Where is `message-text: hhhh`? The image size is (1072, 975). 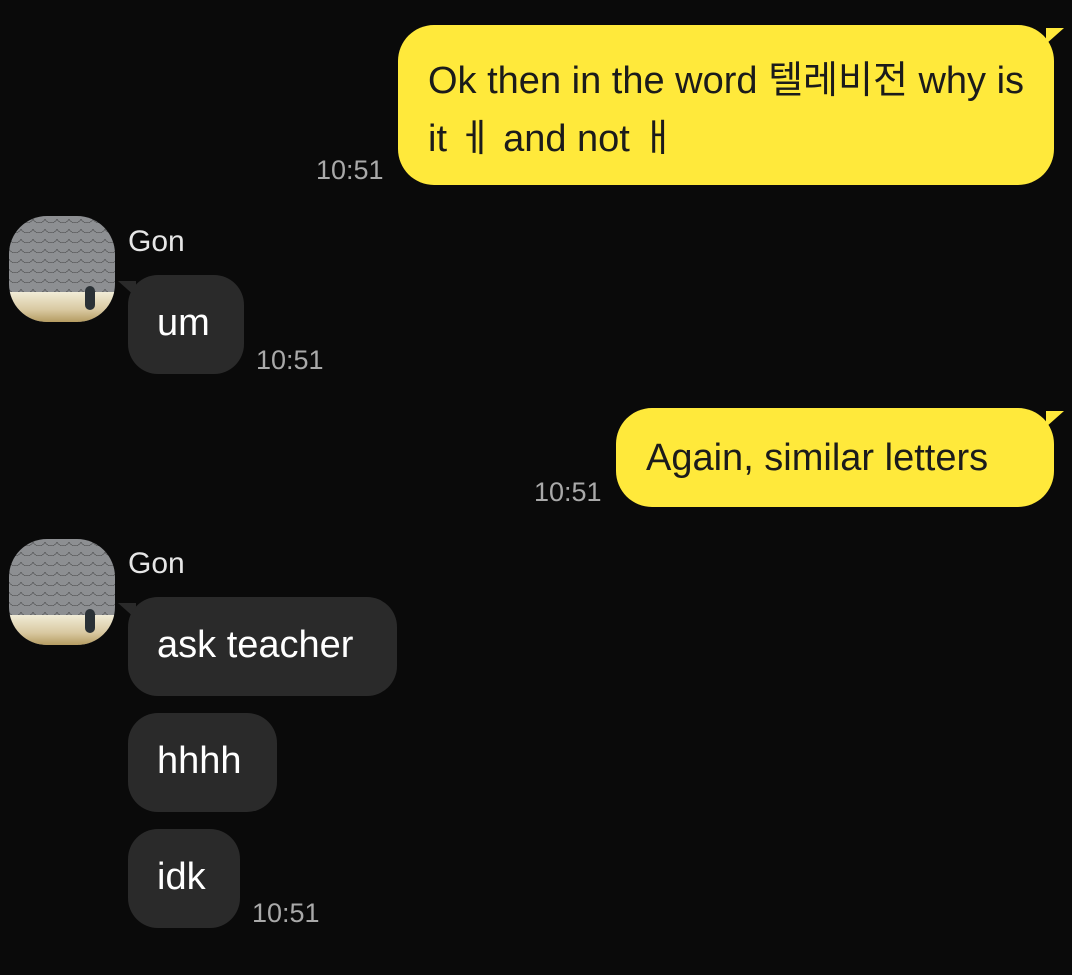
message-text: hhhh is located at coordinates (199, 761).